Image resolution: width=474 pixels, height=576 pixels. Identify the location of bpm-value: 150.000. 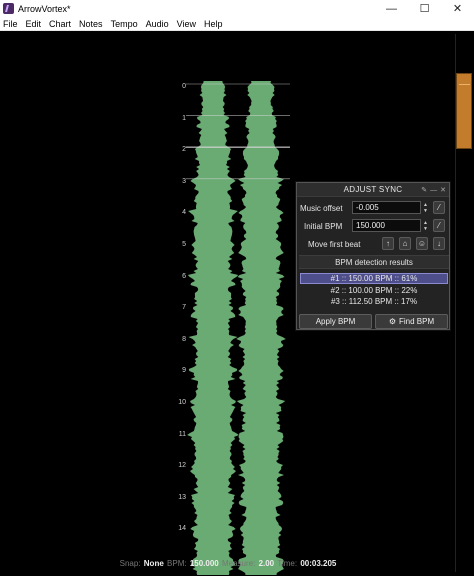
(204, 563).